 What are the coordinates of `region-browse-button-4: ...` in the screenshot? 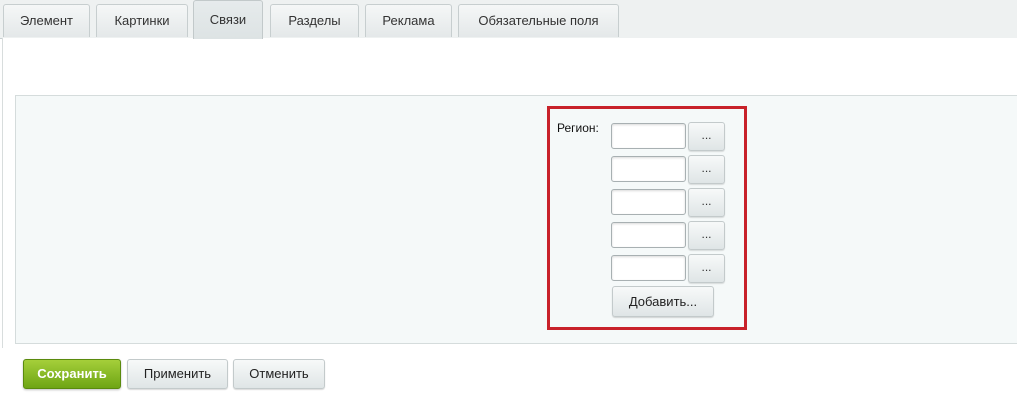 It's located at (706, 235).